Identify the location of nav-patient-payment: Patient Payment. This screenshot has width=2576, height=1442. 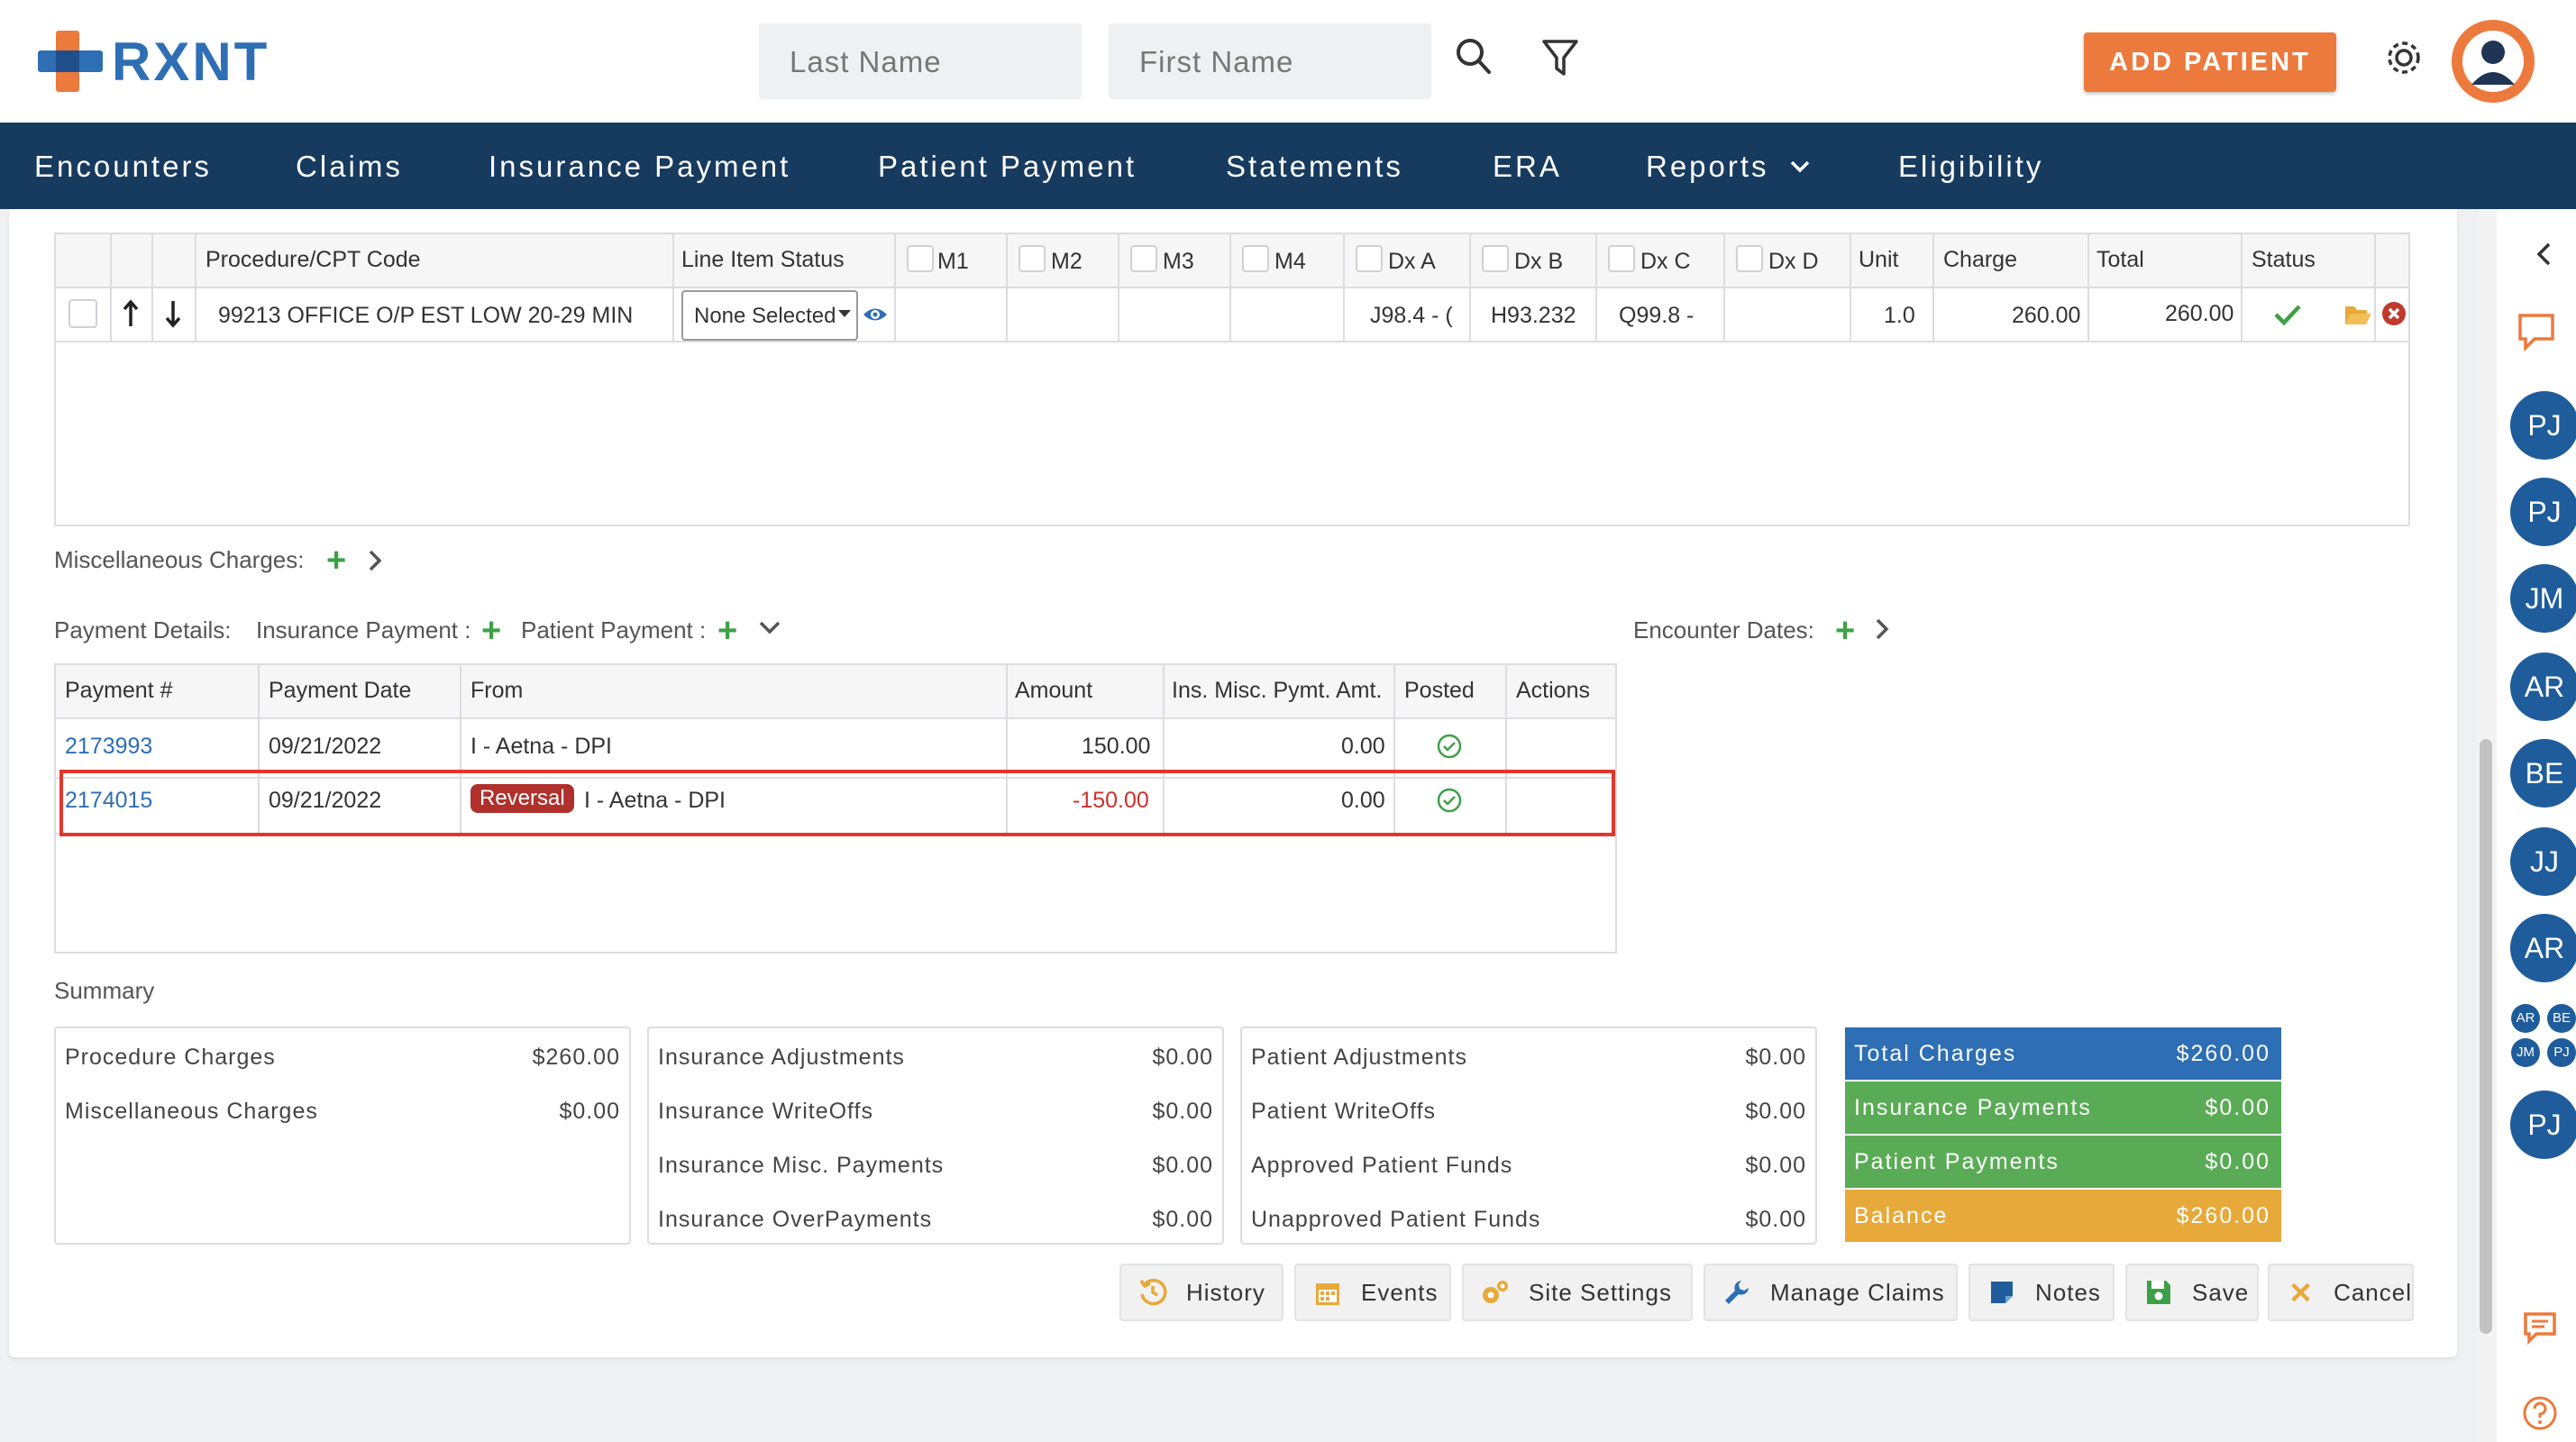
(1007, 167).